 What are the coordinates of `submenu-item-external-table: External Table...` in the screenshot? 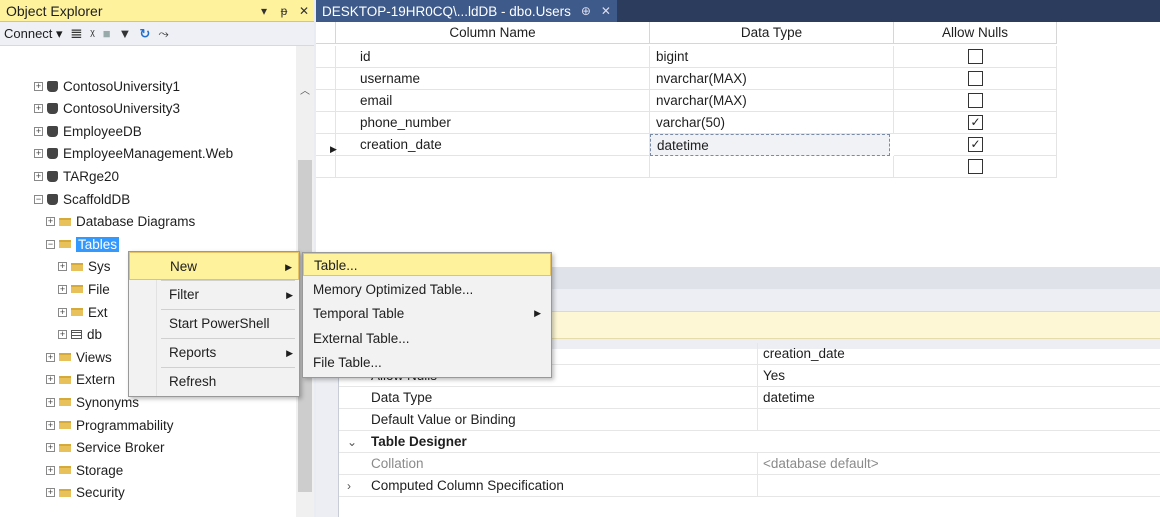 It's located at (427, 338).